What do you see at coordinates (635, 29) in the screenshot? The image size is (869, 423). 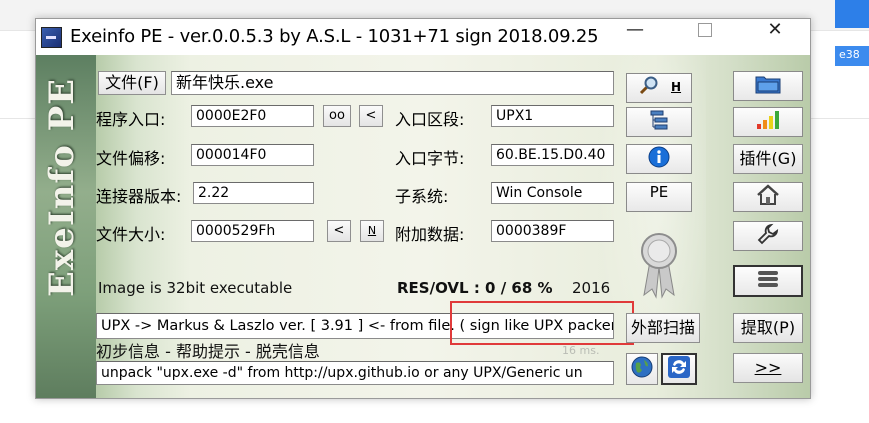 I see `minimize-icon: —` at bounding box center [635, 29].